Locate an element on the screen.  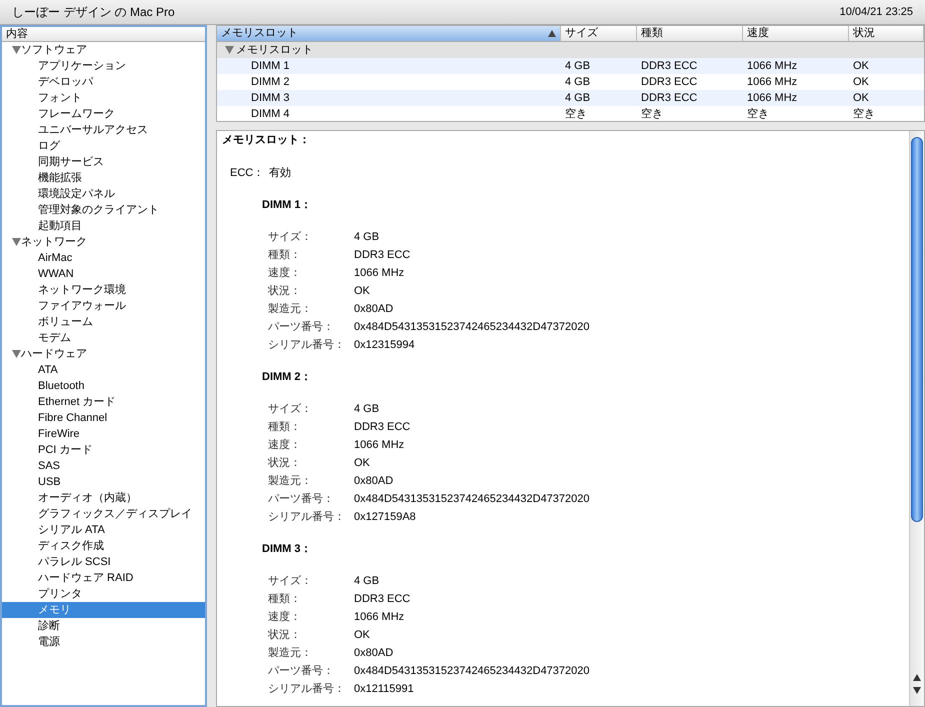
table-cell-text: DIMM 3 is located at coordinates (270, 98).